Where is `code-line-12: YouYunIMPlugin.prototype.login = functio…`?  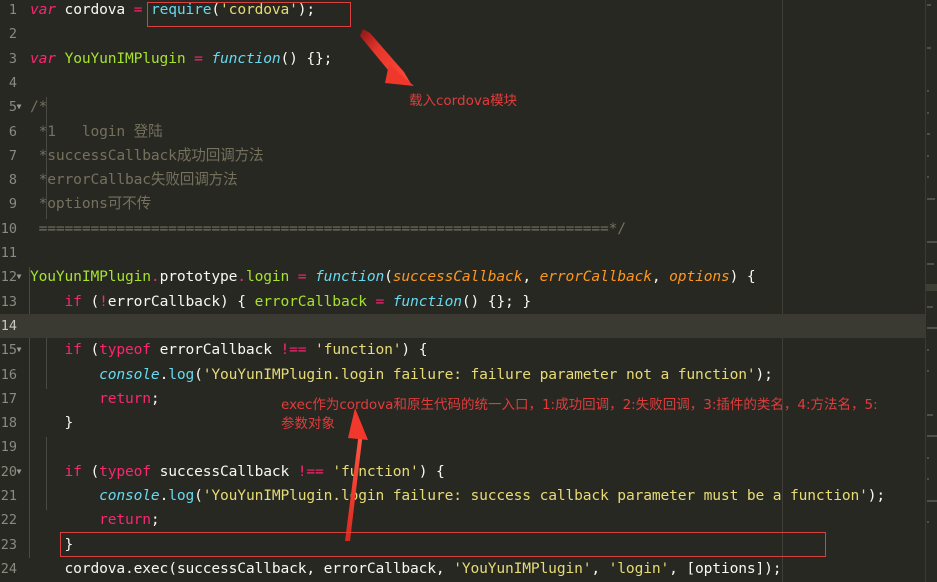
code-line-12: YouYunIMPlugin.prototype.login = functio… is located at coordinates (475, 277).